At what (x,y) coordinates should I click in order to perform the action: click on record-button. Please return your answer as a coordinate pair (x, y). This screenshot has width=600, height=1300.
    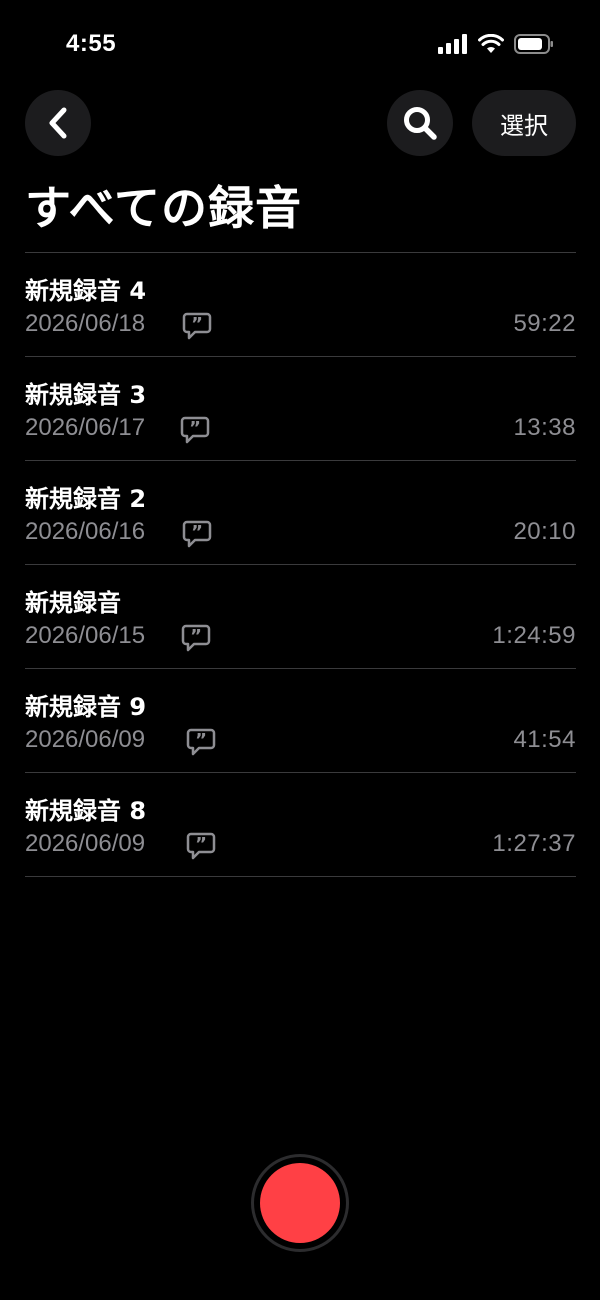
    Looking at the image, I should click on (300, 1203).